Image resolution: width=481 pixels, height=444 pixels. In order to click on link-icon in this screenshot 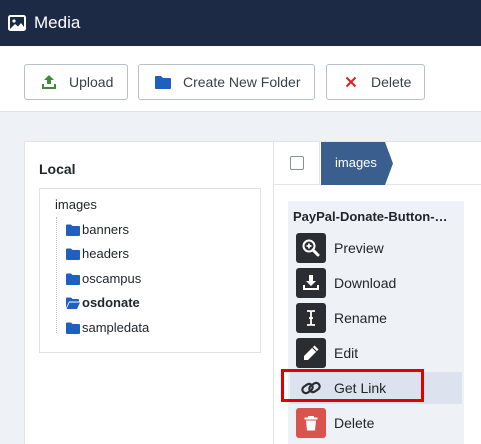, I will do `click(311, 388)`.